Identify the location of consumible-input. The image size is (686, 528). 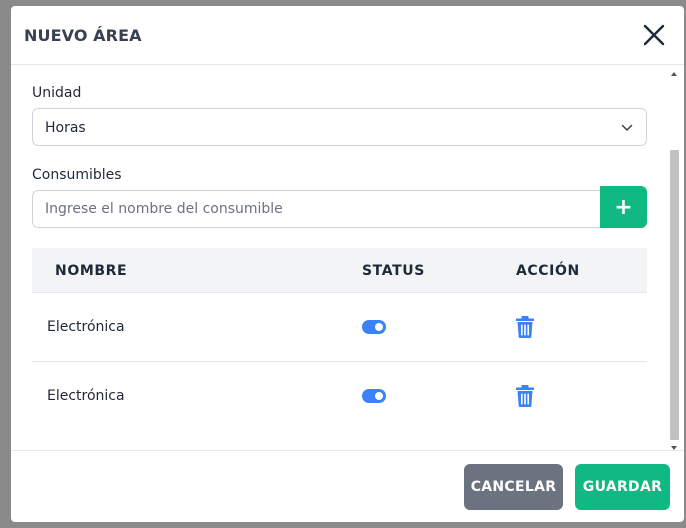
(316, 209).